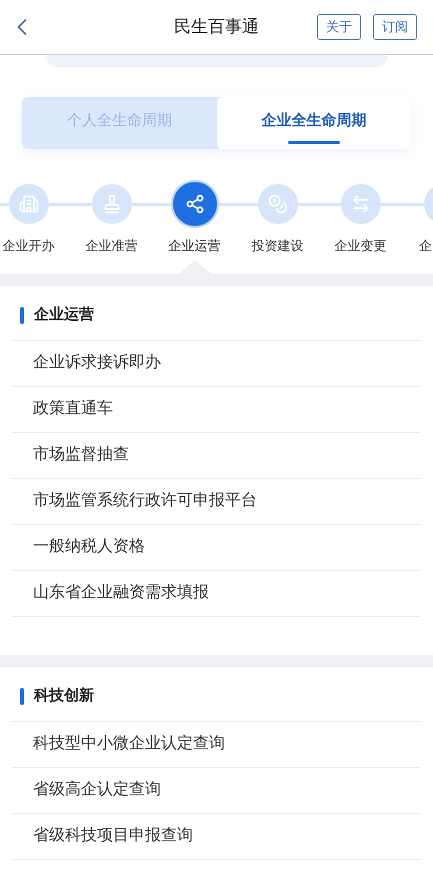 The width and height of the screenshot is (433, 881). I want to click on service-item: 企业诉求接诉即办, so click(216, 363).